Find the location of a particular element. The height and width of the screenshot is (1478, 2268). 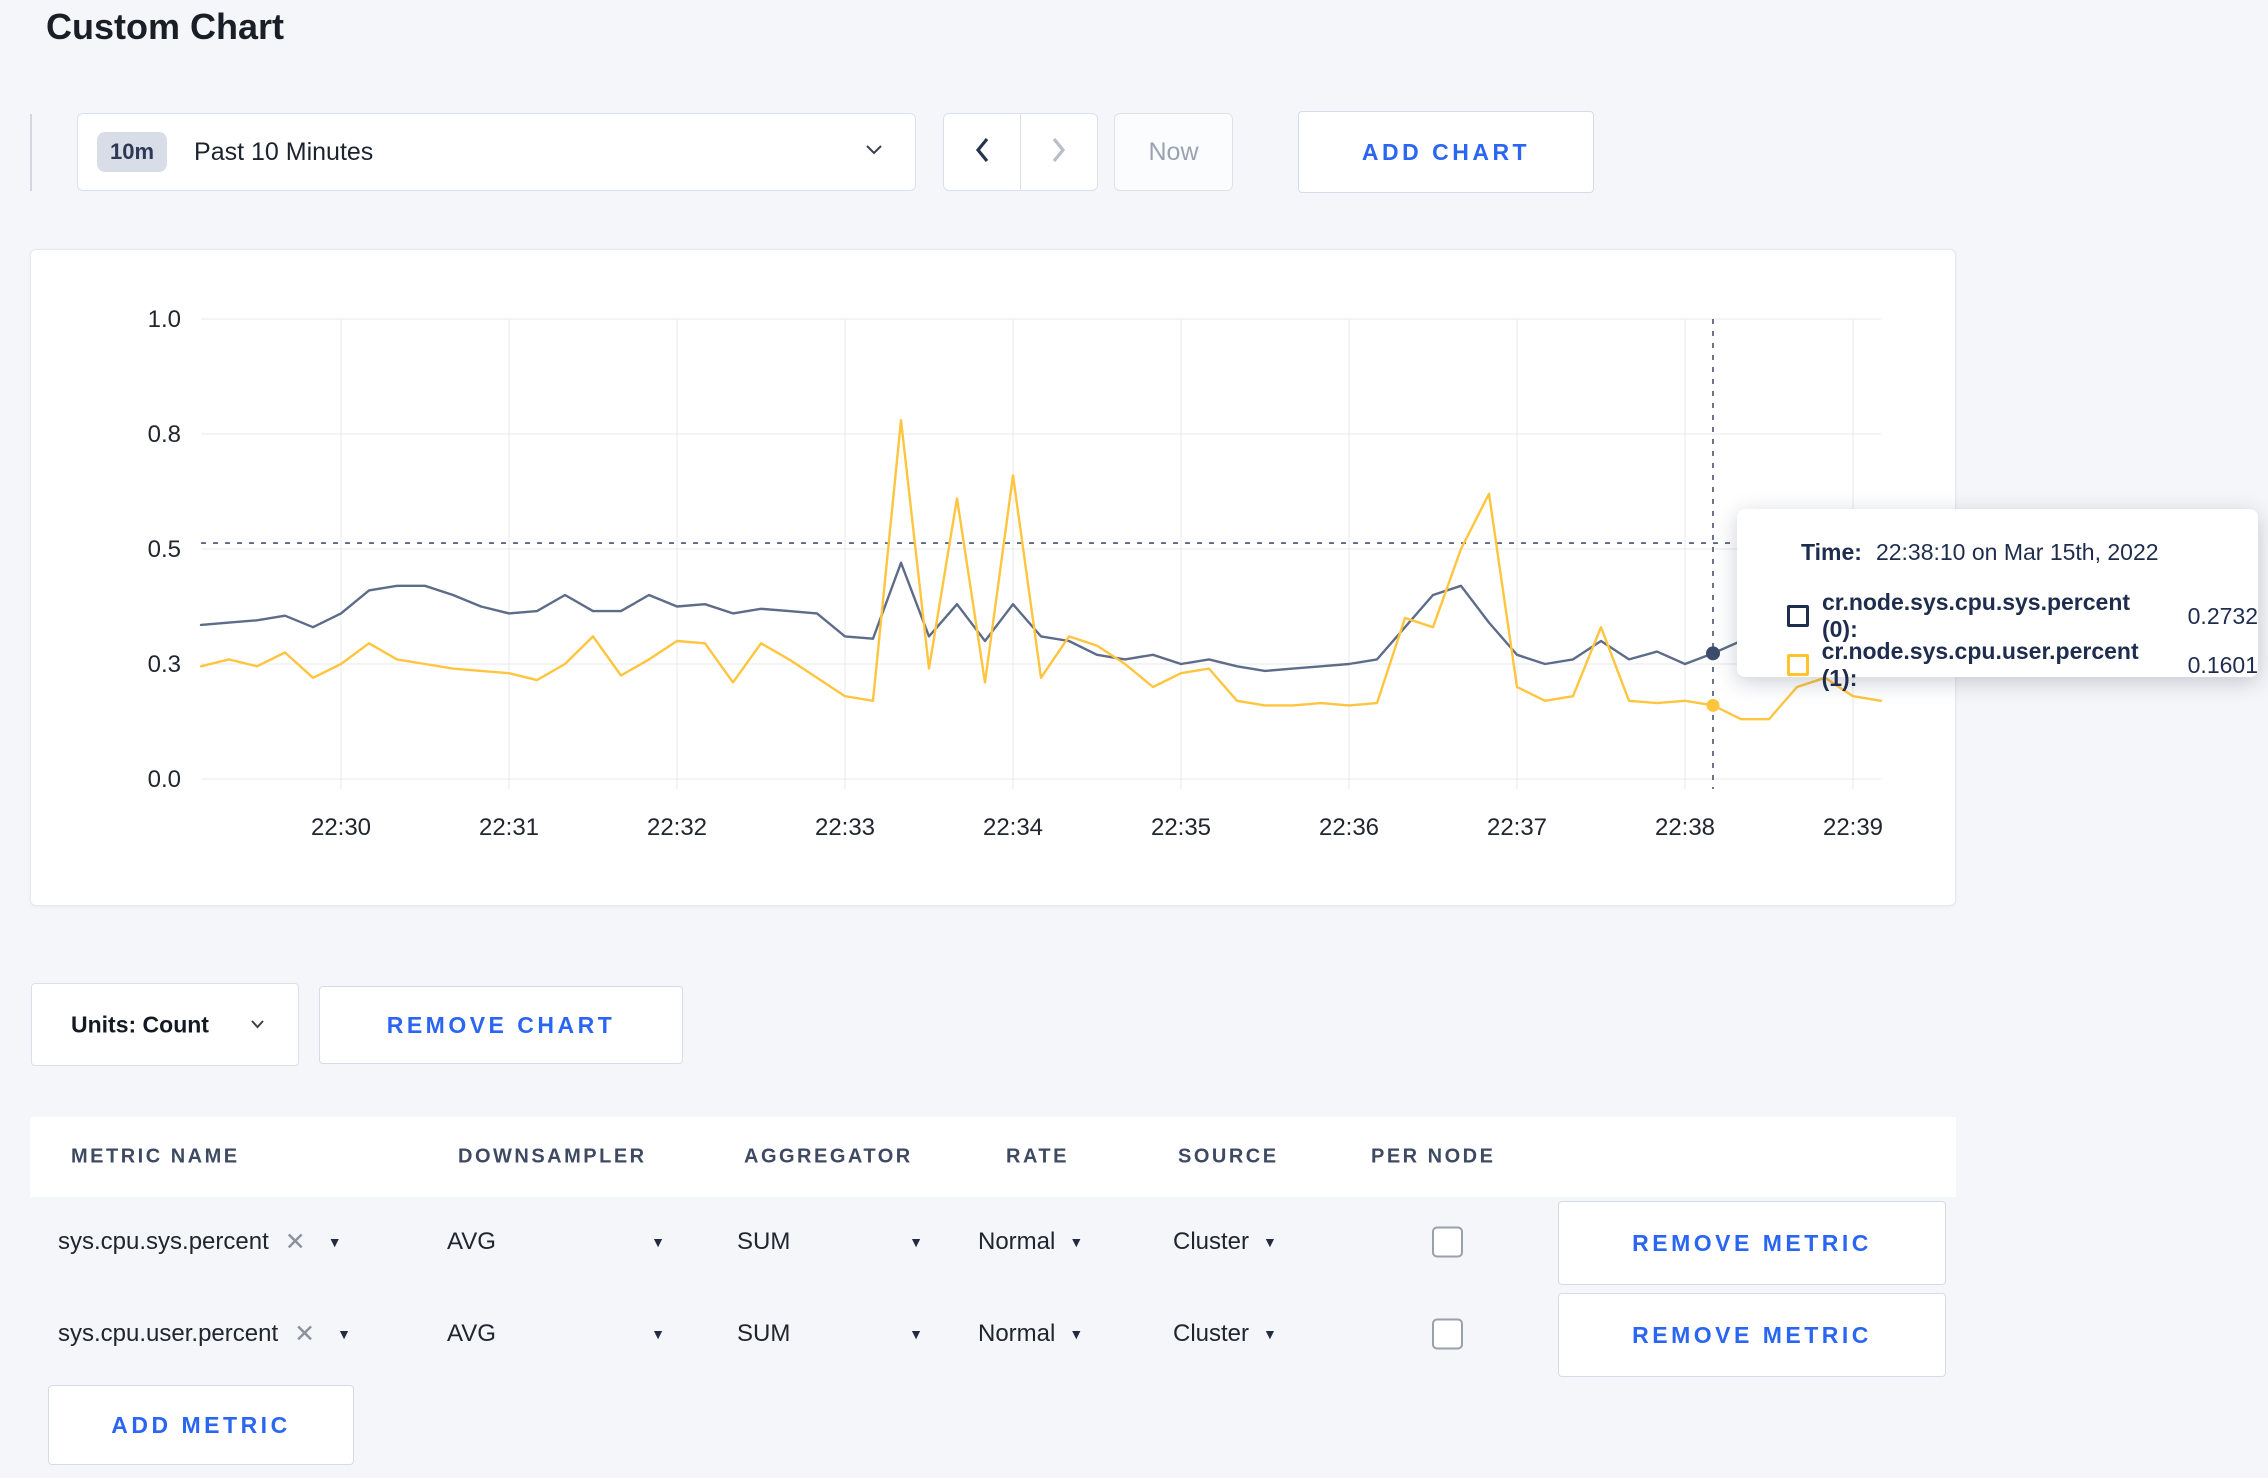

toolbar-left-rule is located at coordinates (31, 152).